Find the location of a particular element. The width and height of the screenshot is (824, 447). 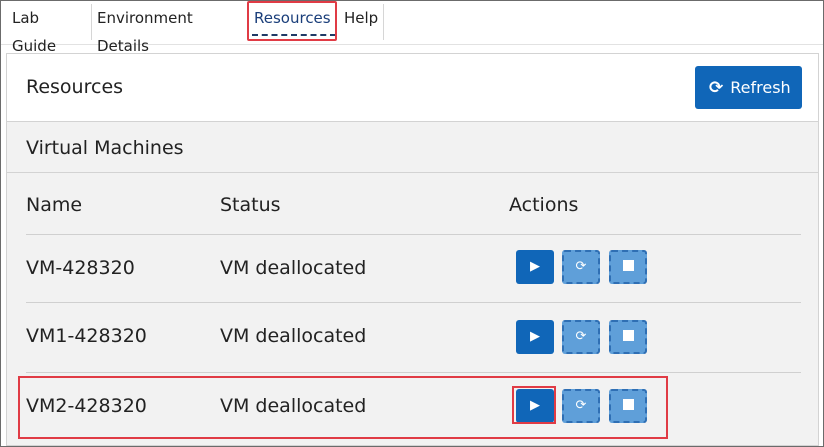

tab-highlight-box is located at coordinates (292, 21).